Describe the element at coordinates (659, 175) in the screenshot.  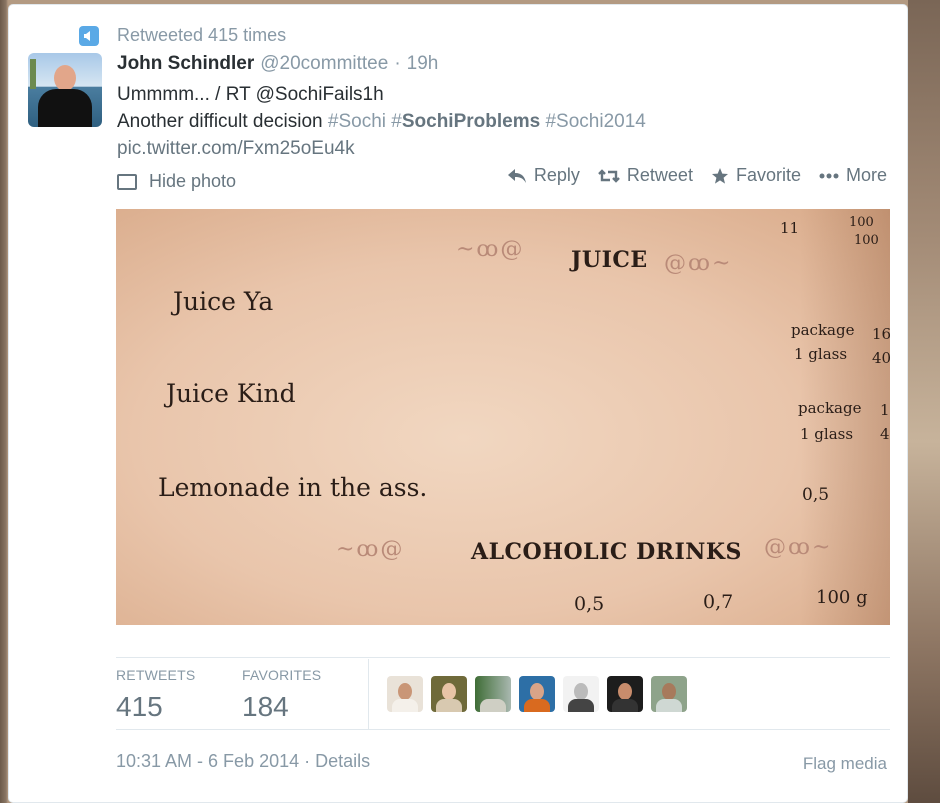
I see `retweet-label: Retweet` at that location.